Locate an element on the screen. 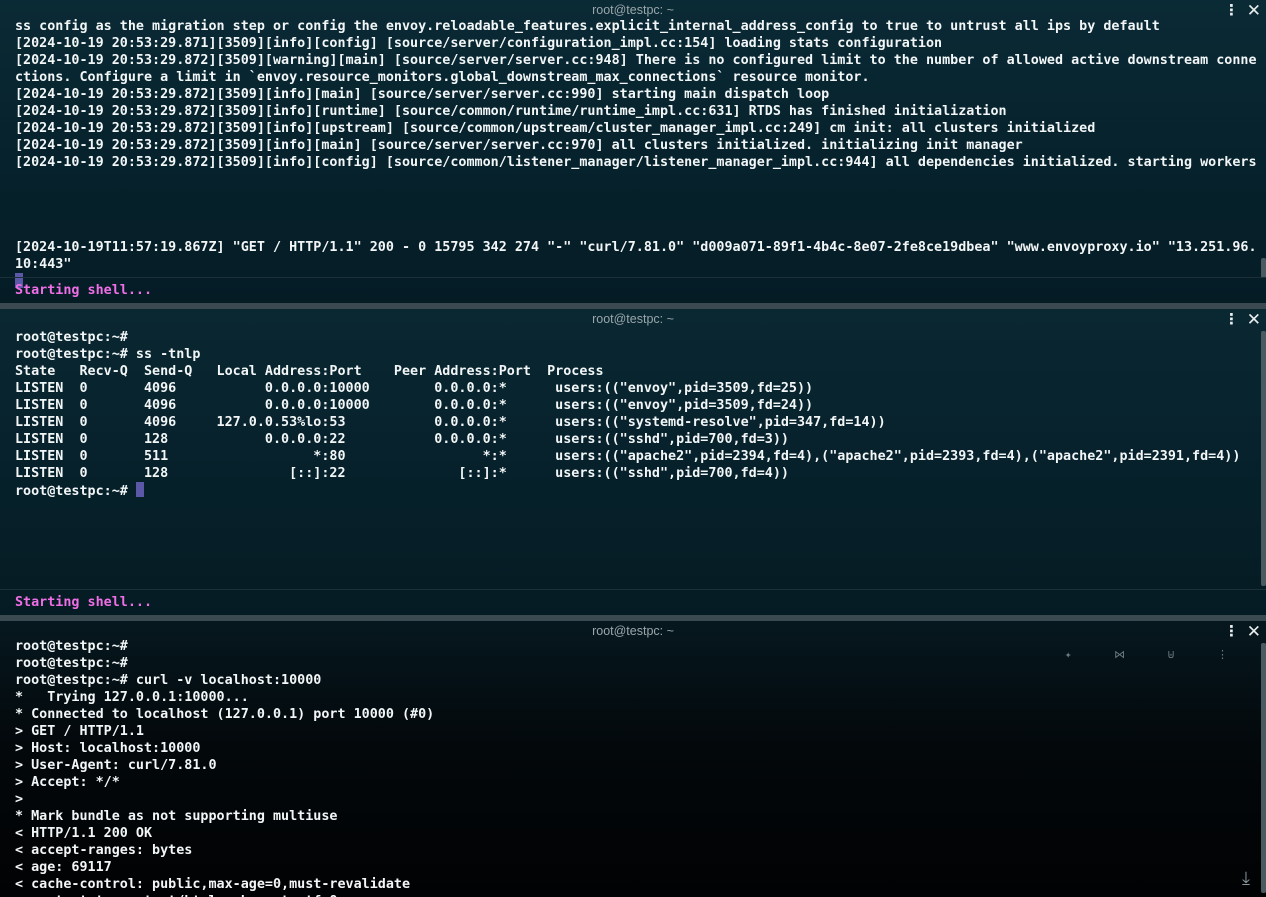 This screenshot has height=897, width=1266. terminal-line: root@testpc:~# curl -v localhost:10000 is located at coordinates (168, 680).